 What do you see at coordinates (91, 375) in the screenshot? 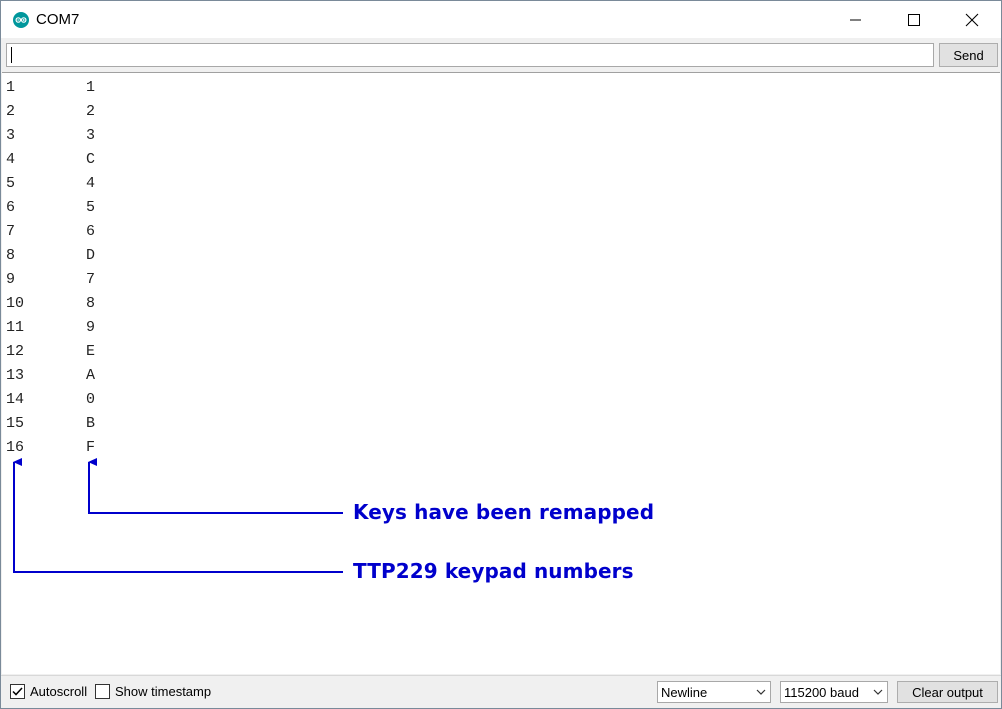
I see `remapped-key: A` at bounding box center [91, 375].